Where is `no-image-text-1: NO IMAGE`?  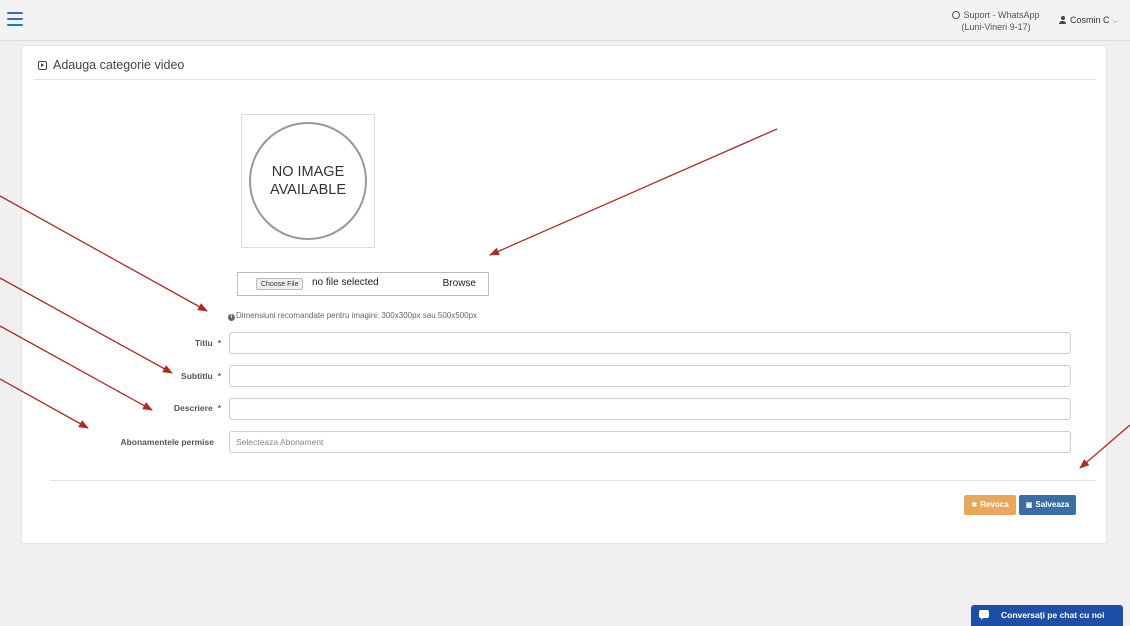
no-image-text-1: NO IMAGE is located at coordinates (308, 172).